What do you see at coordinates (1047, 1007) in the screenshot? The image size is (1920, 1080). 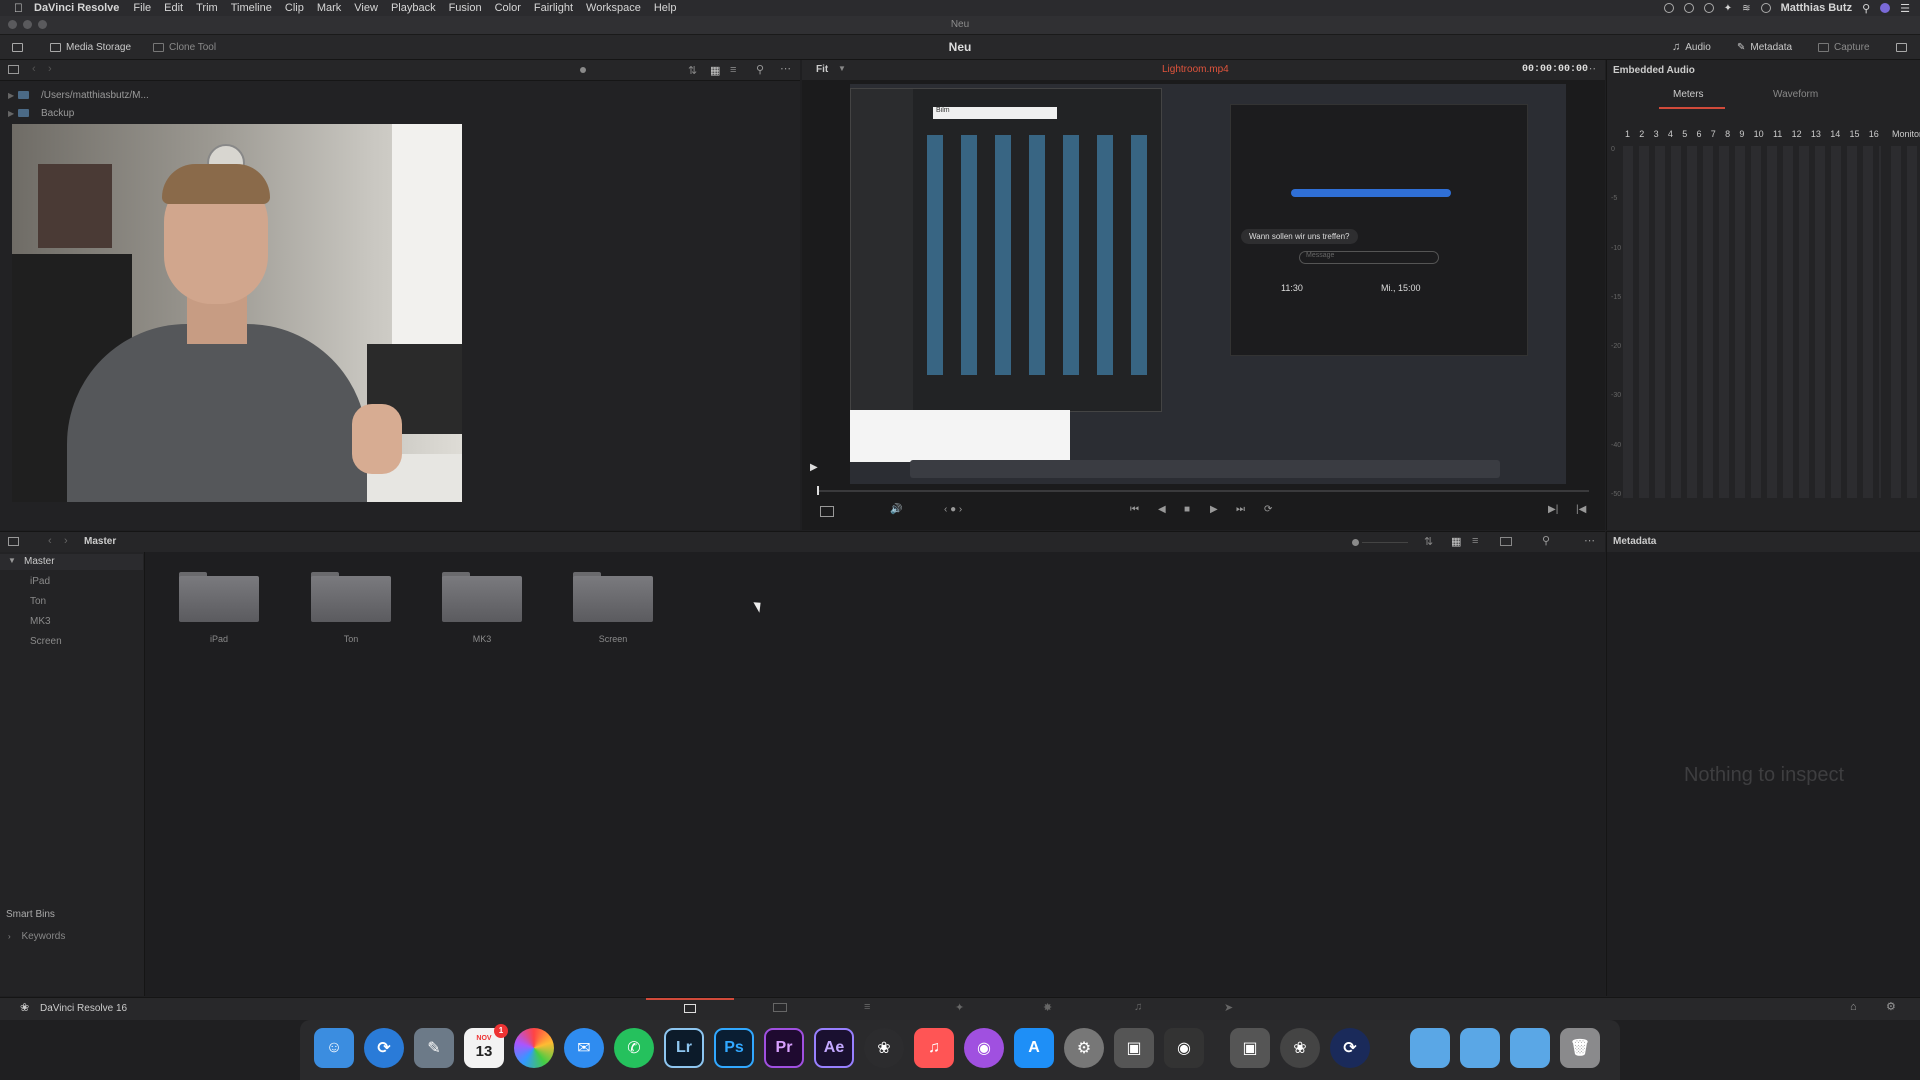 I see `page-tab-color-icon: ✸` at bounding box center [1047, 1007].